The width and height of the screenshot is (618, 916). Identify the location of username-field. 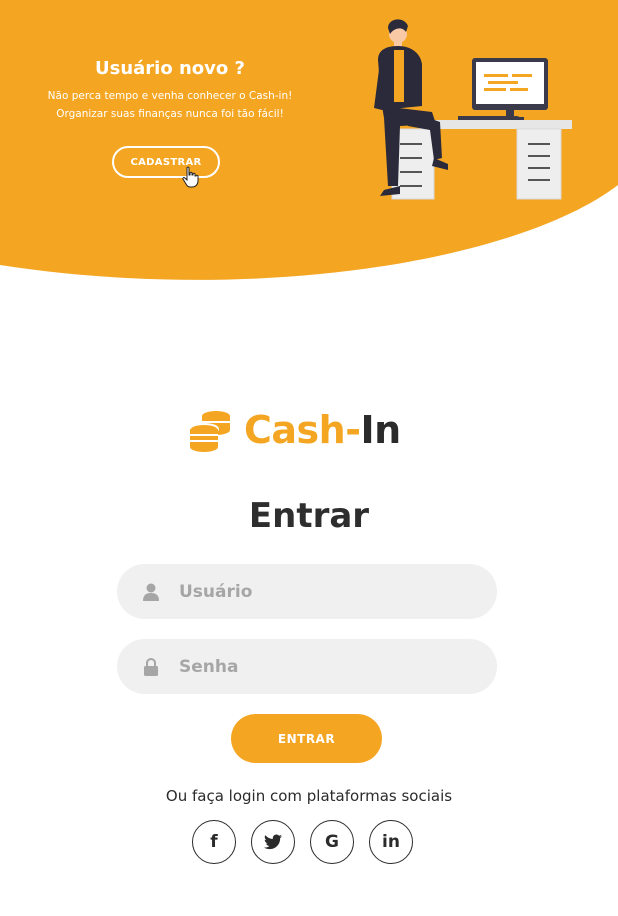
(307, 591).